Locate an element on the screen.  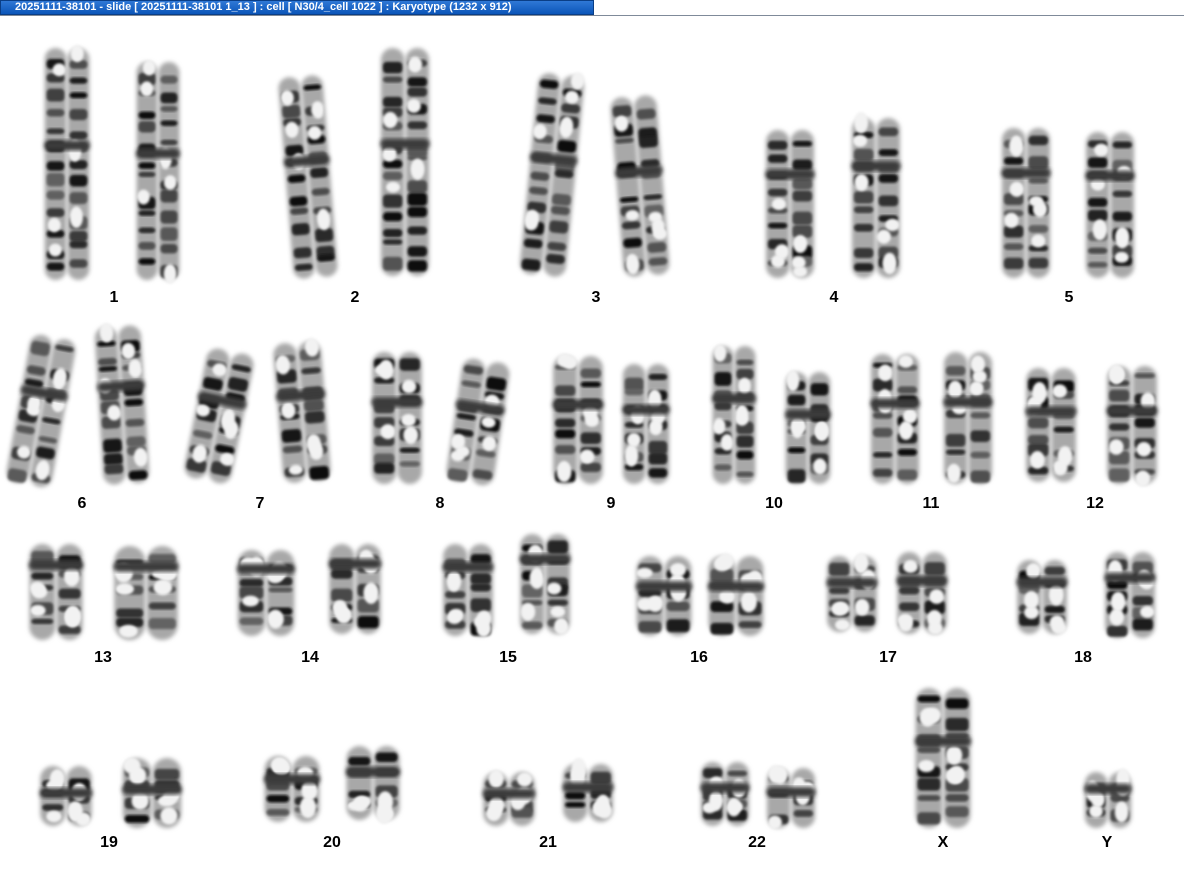
chromosome-label-x: X is located at coordinates (943, 842).